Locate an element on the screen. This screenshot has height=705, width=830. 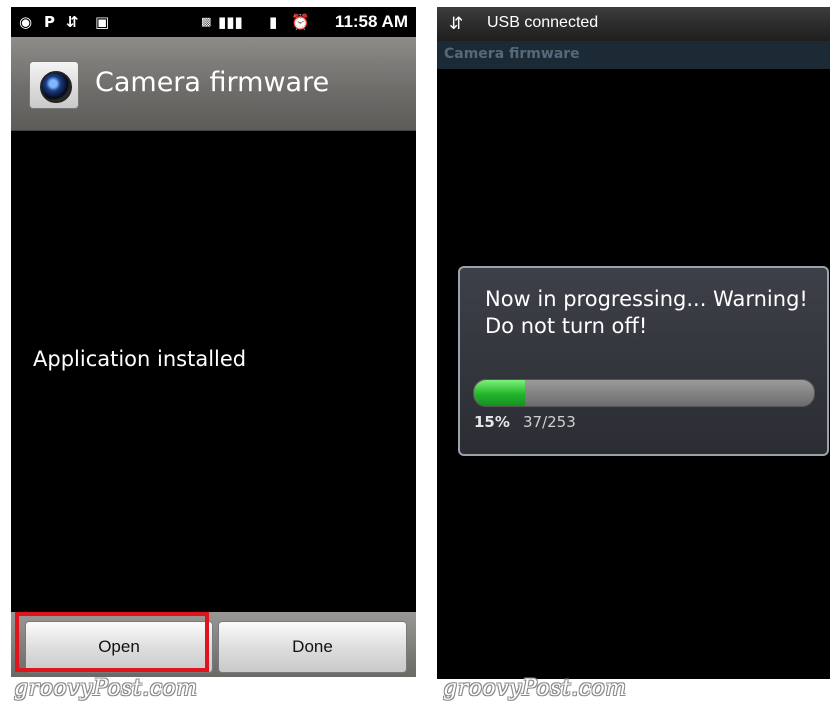
android-icon: ▣ is located at coordinates (102, 22).